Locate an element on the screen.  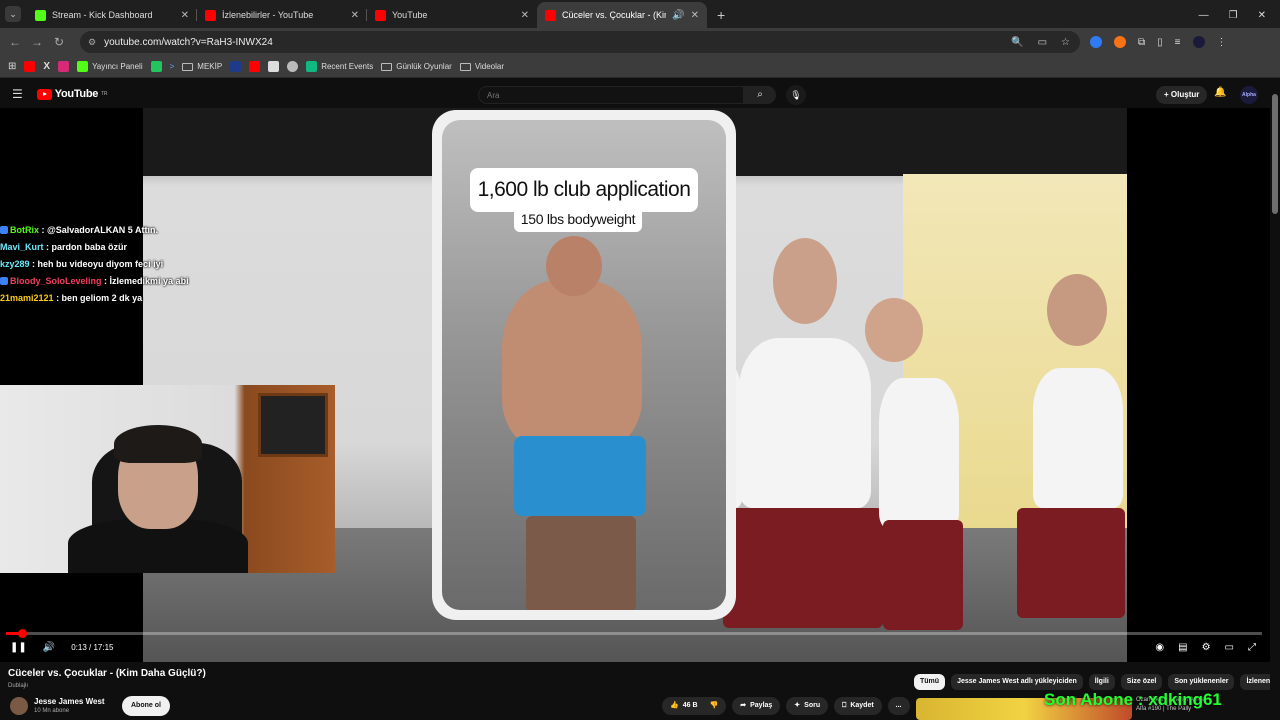
new-tab-icon: + is located at coordinates (721, 15).